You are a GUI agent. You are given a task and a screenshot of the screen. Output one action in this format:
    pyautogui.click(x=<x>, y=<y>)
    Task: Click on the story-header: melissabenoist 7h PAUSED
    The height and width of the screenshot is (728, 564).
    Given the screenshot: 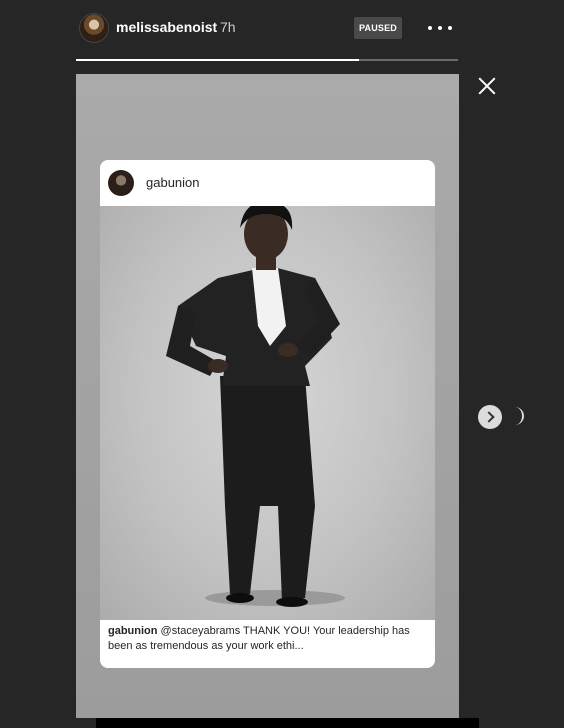 What is the action you would take?
    pyautogui.click(x=282, y=30)
    